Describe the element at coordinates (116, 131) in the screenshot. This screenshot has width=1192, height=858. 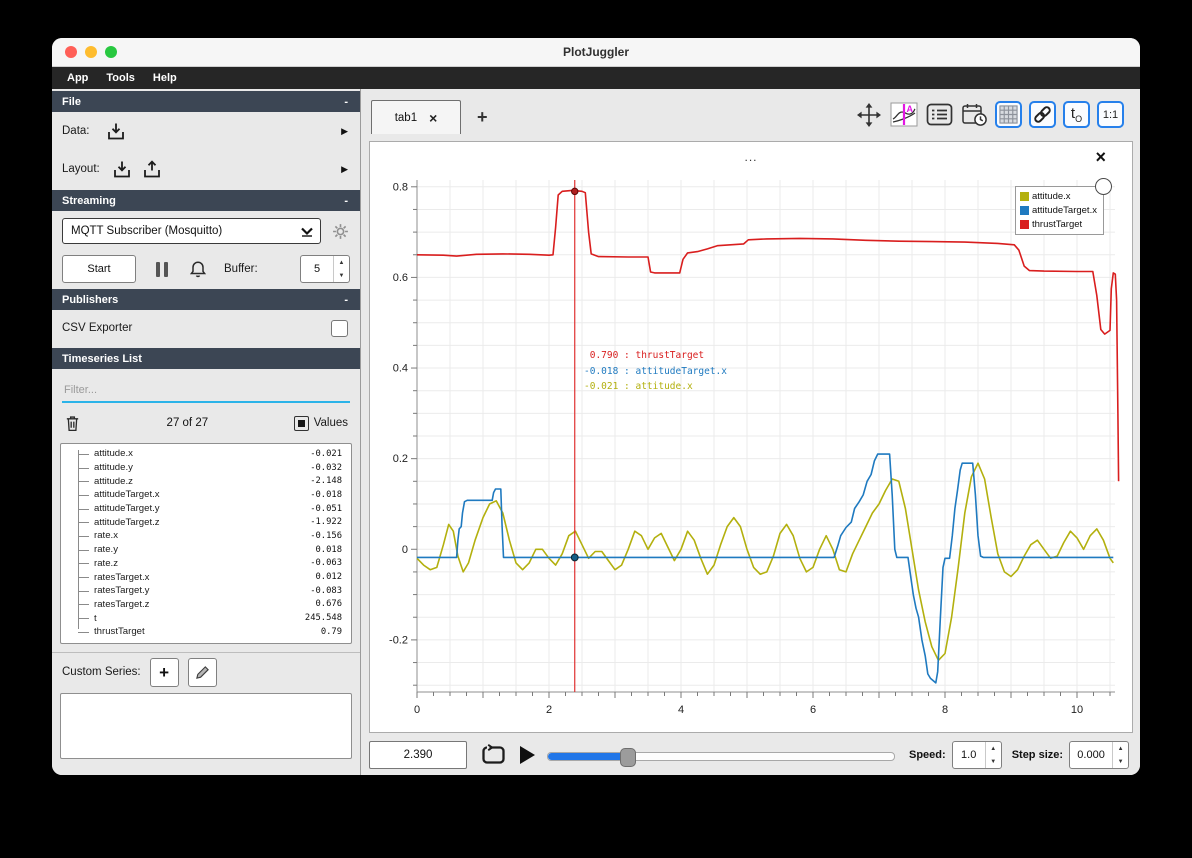
I see `load-data-icon` at that location.